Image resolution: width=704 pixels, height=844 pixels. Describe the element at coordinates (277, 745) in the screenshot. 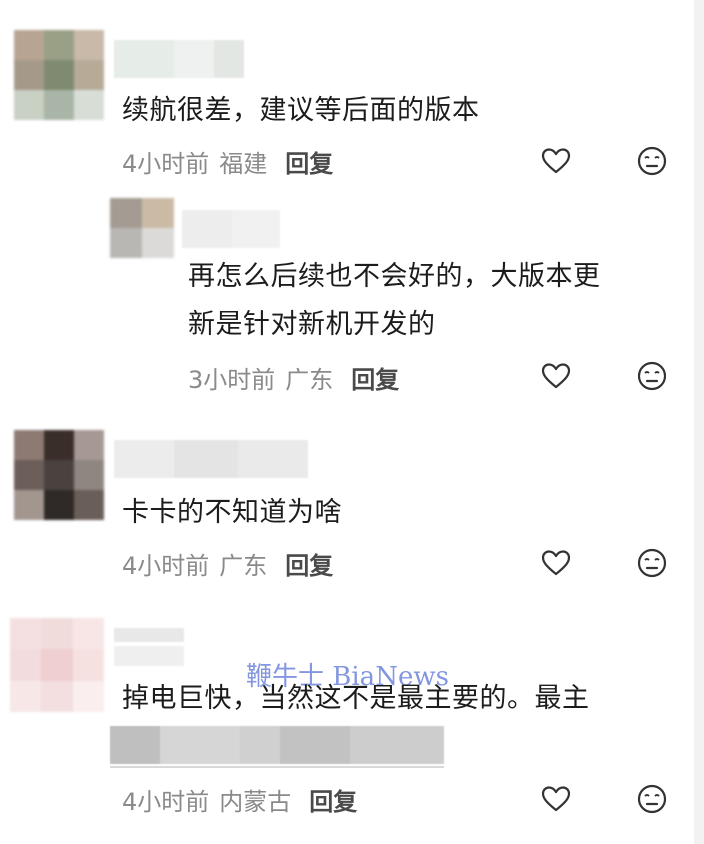

I see `comment-text-blurred` at that location.